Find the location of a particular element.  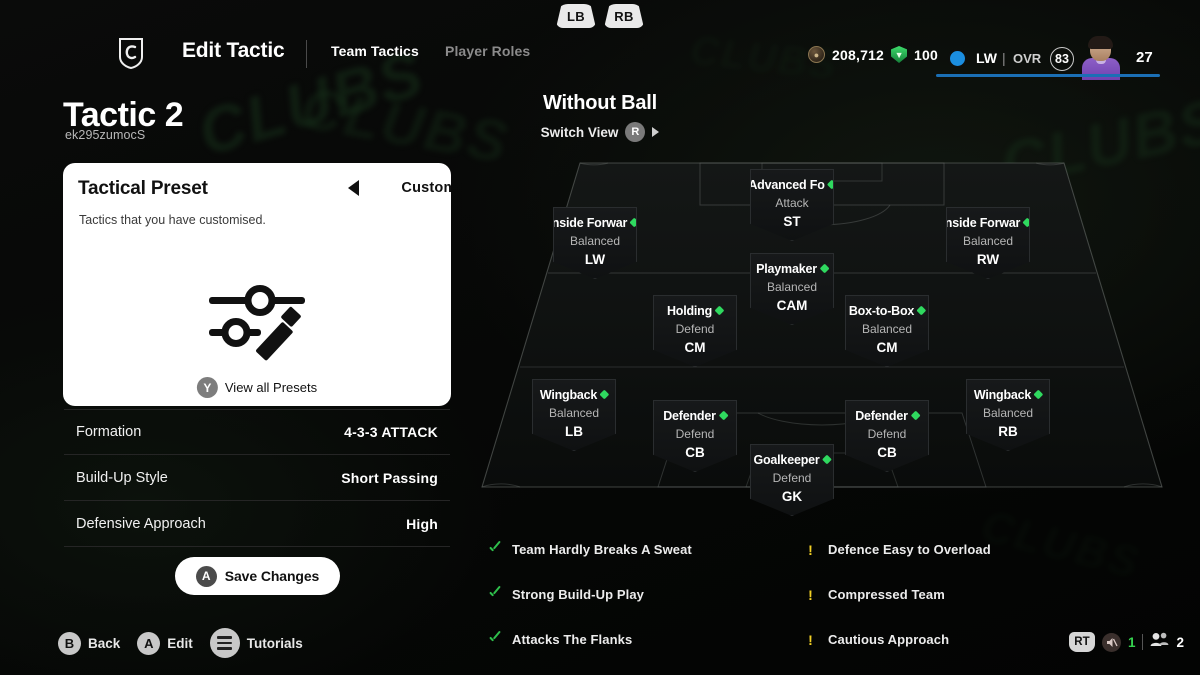

switch-view-button: Switch View R is located at coordinates (600, 132).